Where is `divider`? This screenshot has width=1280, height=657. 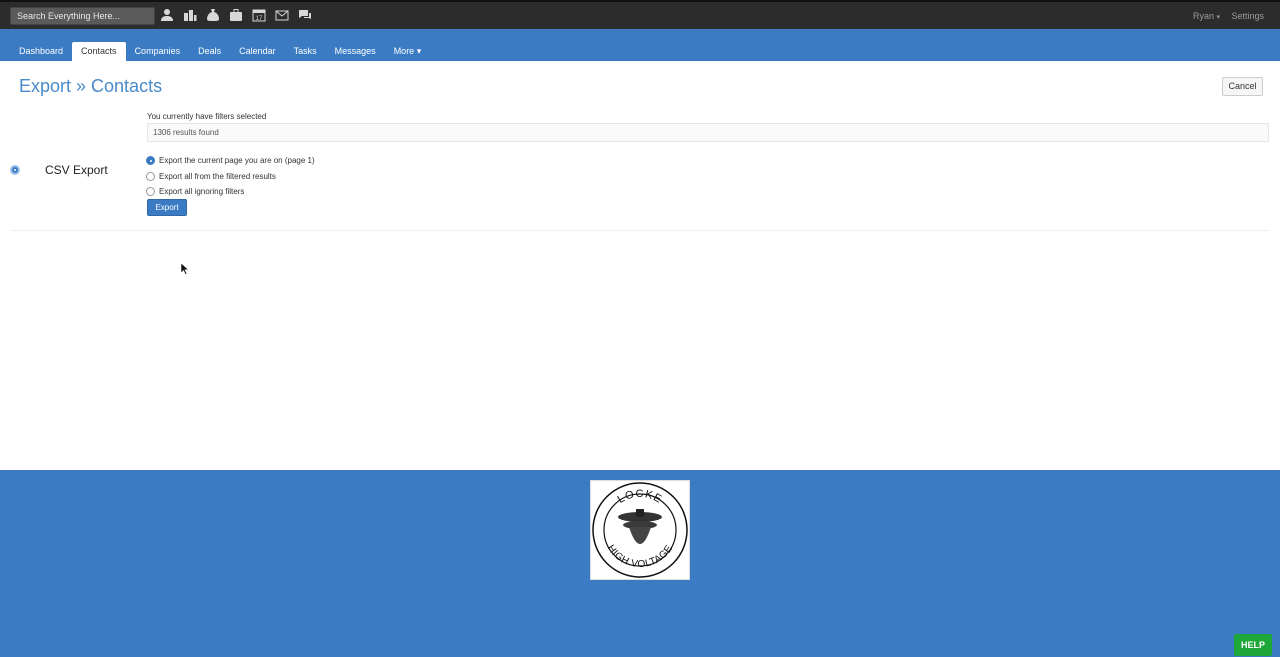
divider is located at coordinates (640, 230).